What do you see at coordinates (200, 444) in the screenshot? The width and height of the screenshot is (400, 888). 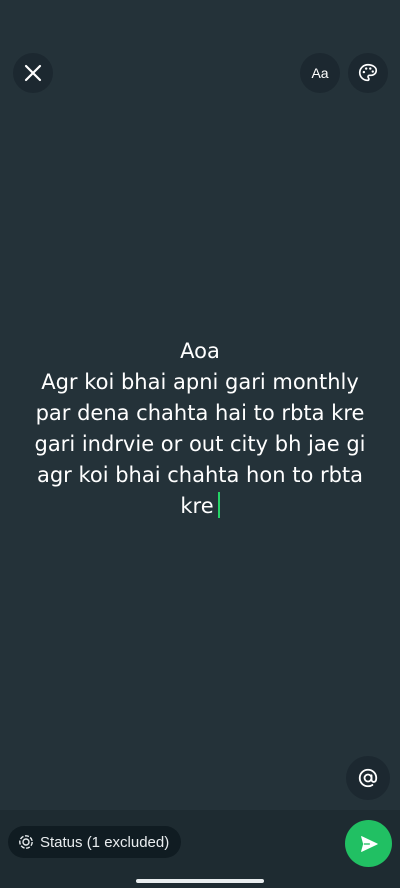 I see `status-text-line: gari indrvie or out city bh jae gi` at bounding box center [200, 444].